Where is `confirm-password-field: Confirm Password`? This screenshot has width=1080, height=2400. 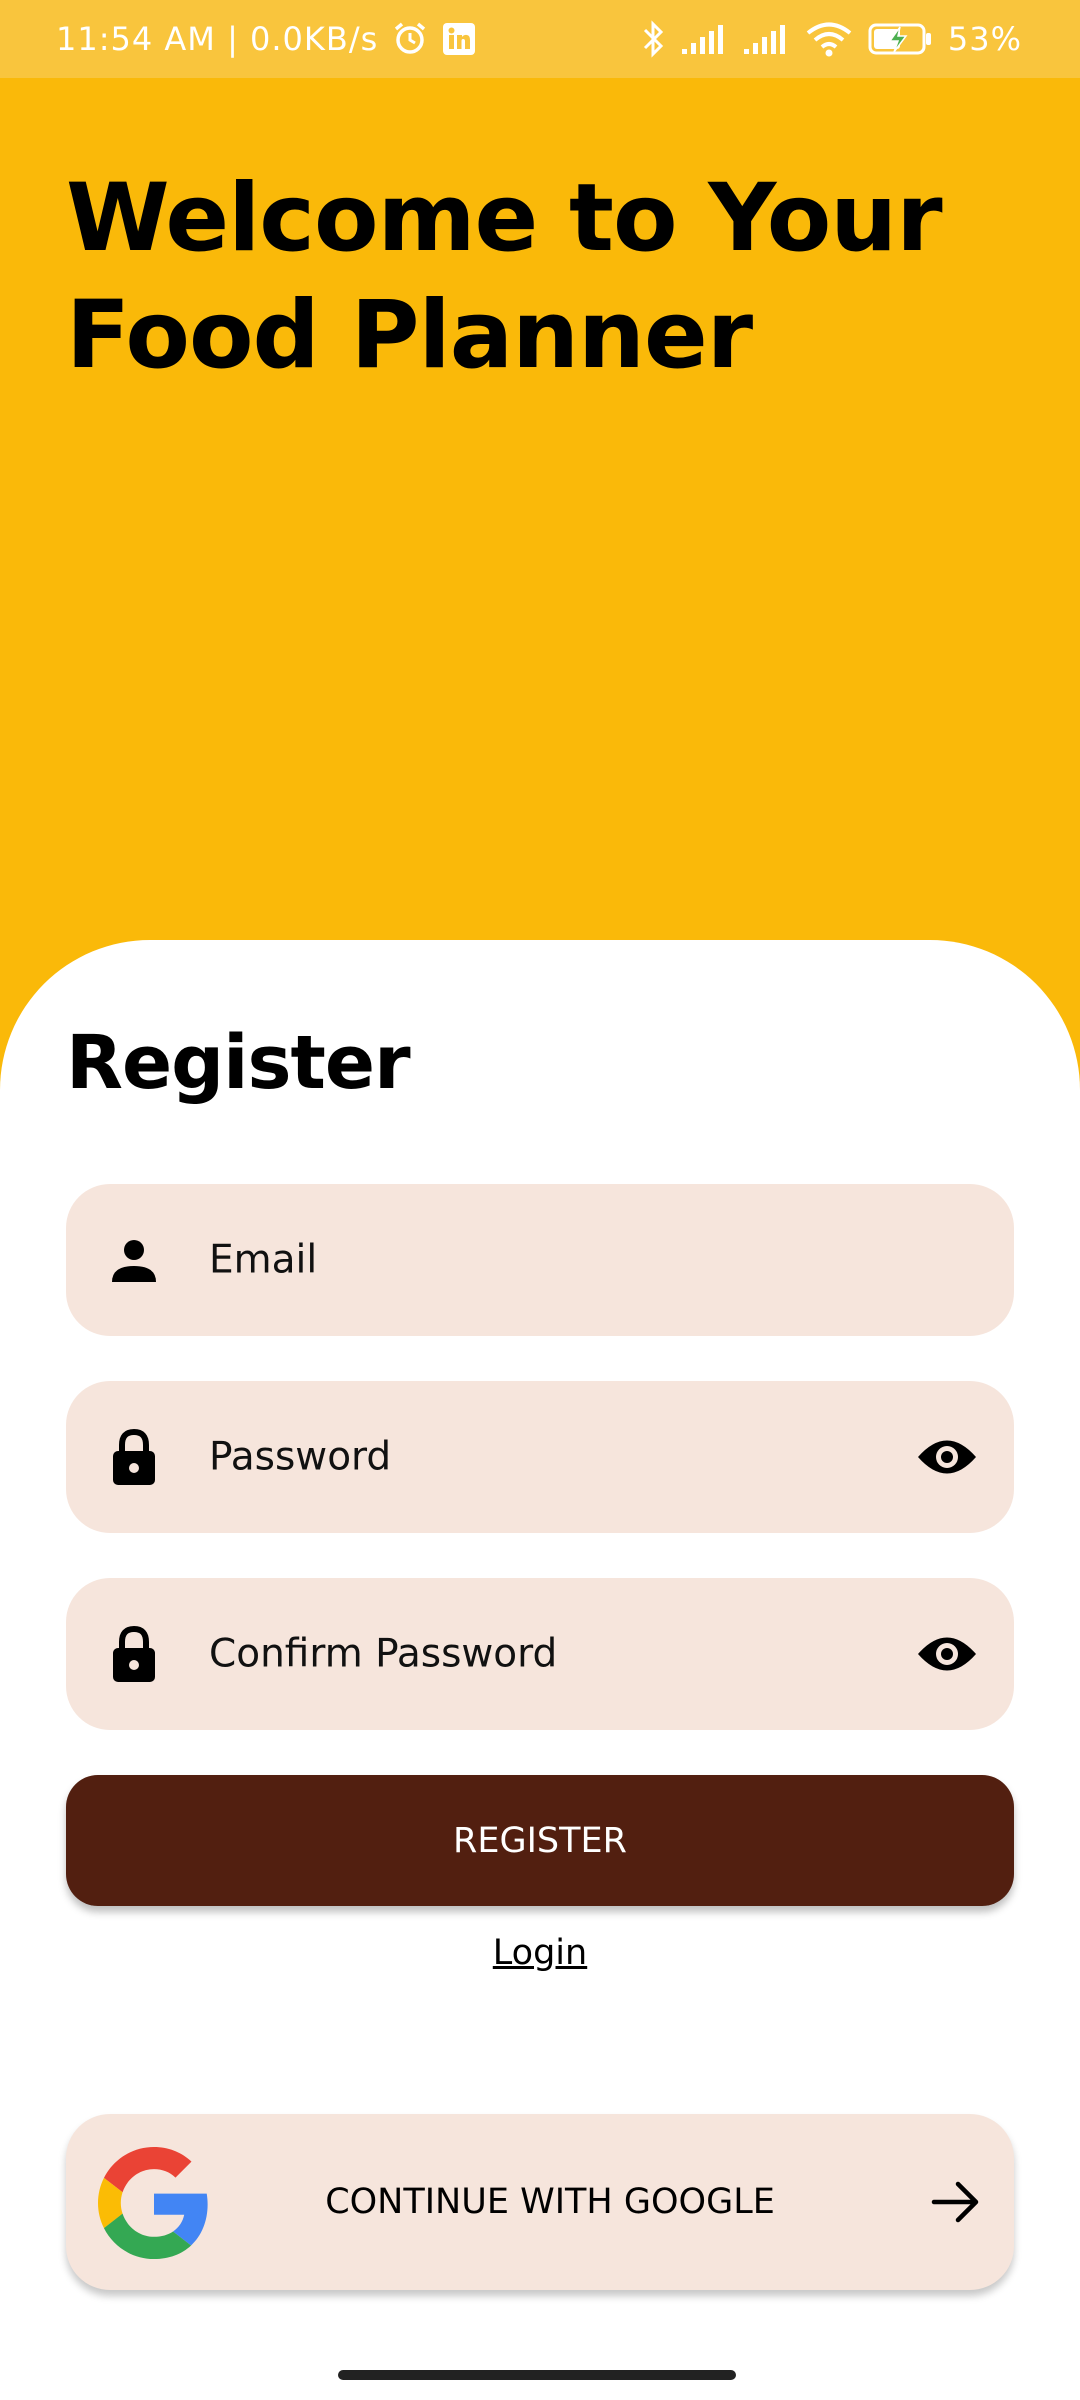 confirm-password-field: Confirm Password is located at coordinates (540, 1654).